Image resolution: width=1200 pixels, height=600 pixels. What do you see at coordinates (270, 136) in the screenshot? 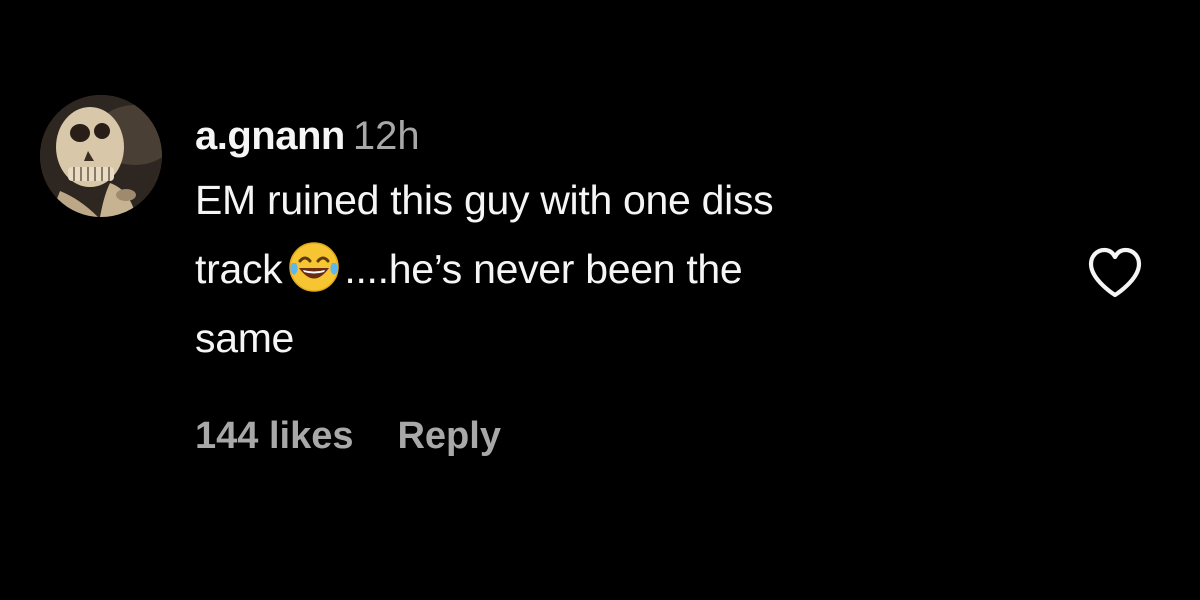
I see `username-link: a.gnann` at bounding box center [270, 136].